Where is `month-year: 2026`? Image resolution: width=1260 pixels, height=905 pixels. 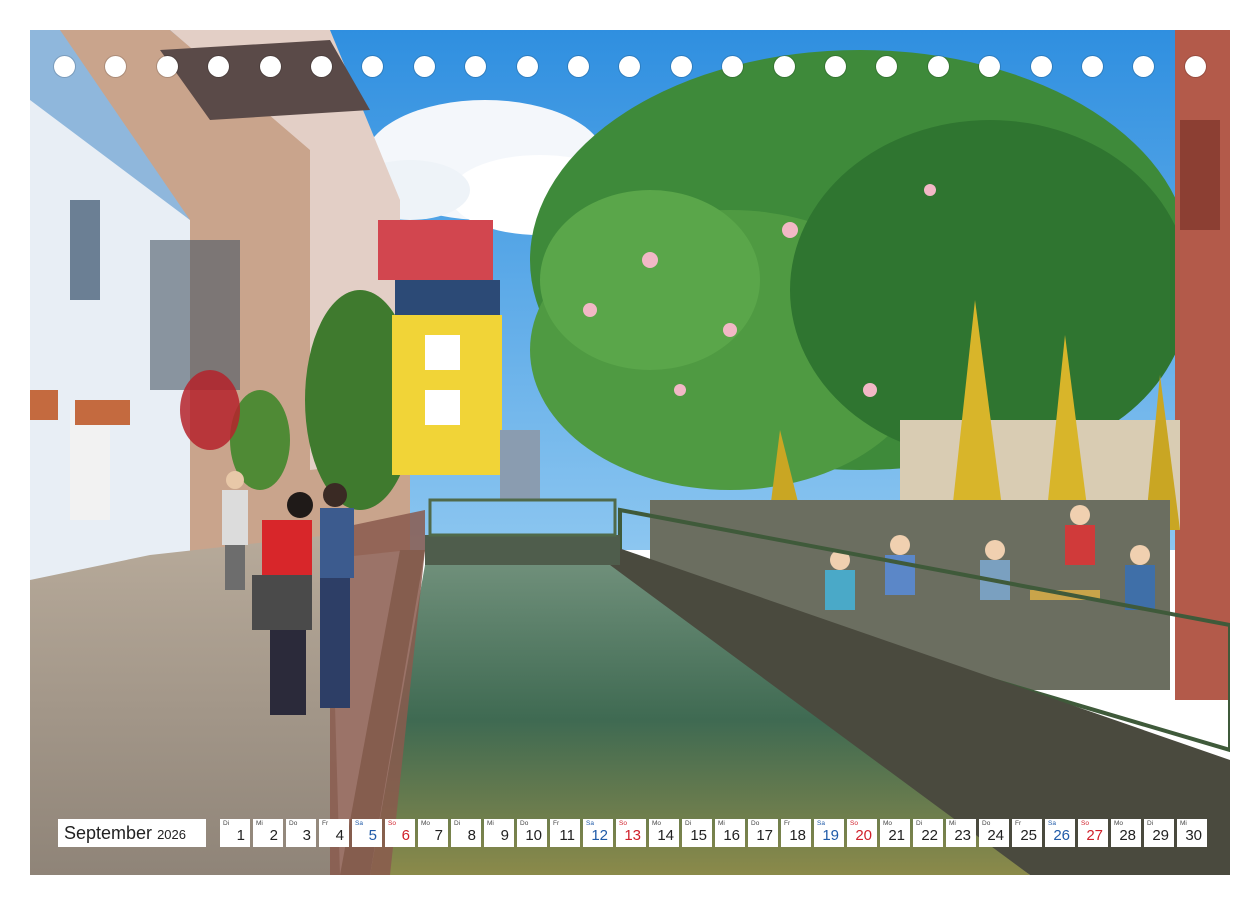
month-year: 2026 is located at coordinates (171, 834).